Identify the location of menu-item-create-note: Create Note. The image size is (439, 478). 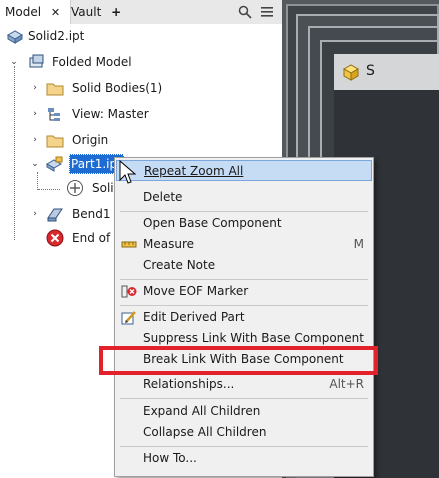
(244, 265).